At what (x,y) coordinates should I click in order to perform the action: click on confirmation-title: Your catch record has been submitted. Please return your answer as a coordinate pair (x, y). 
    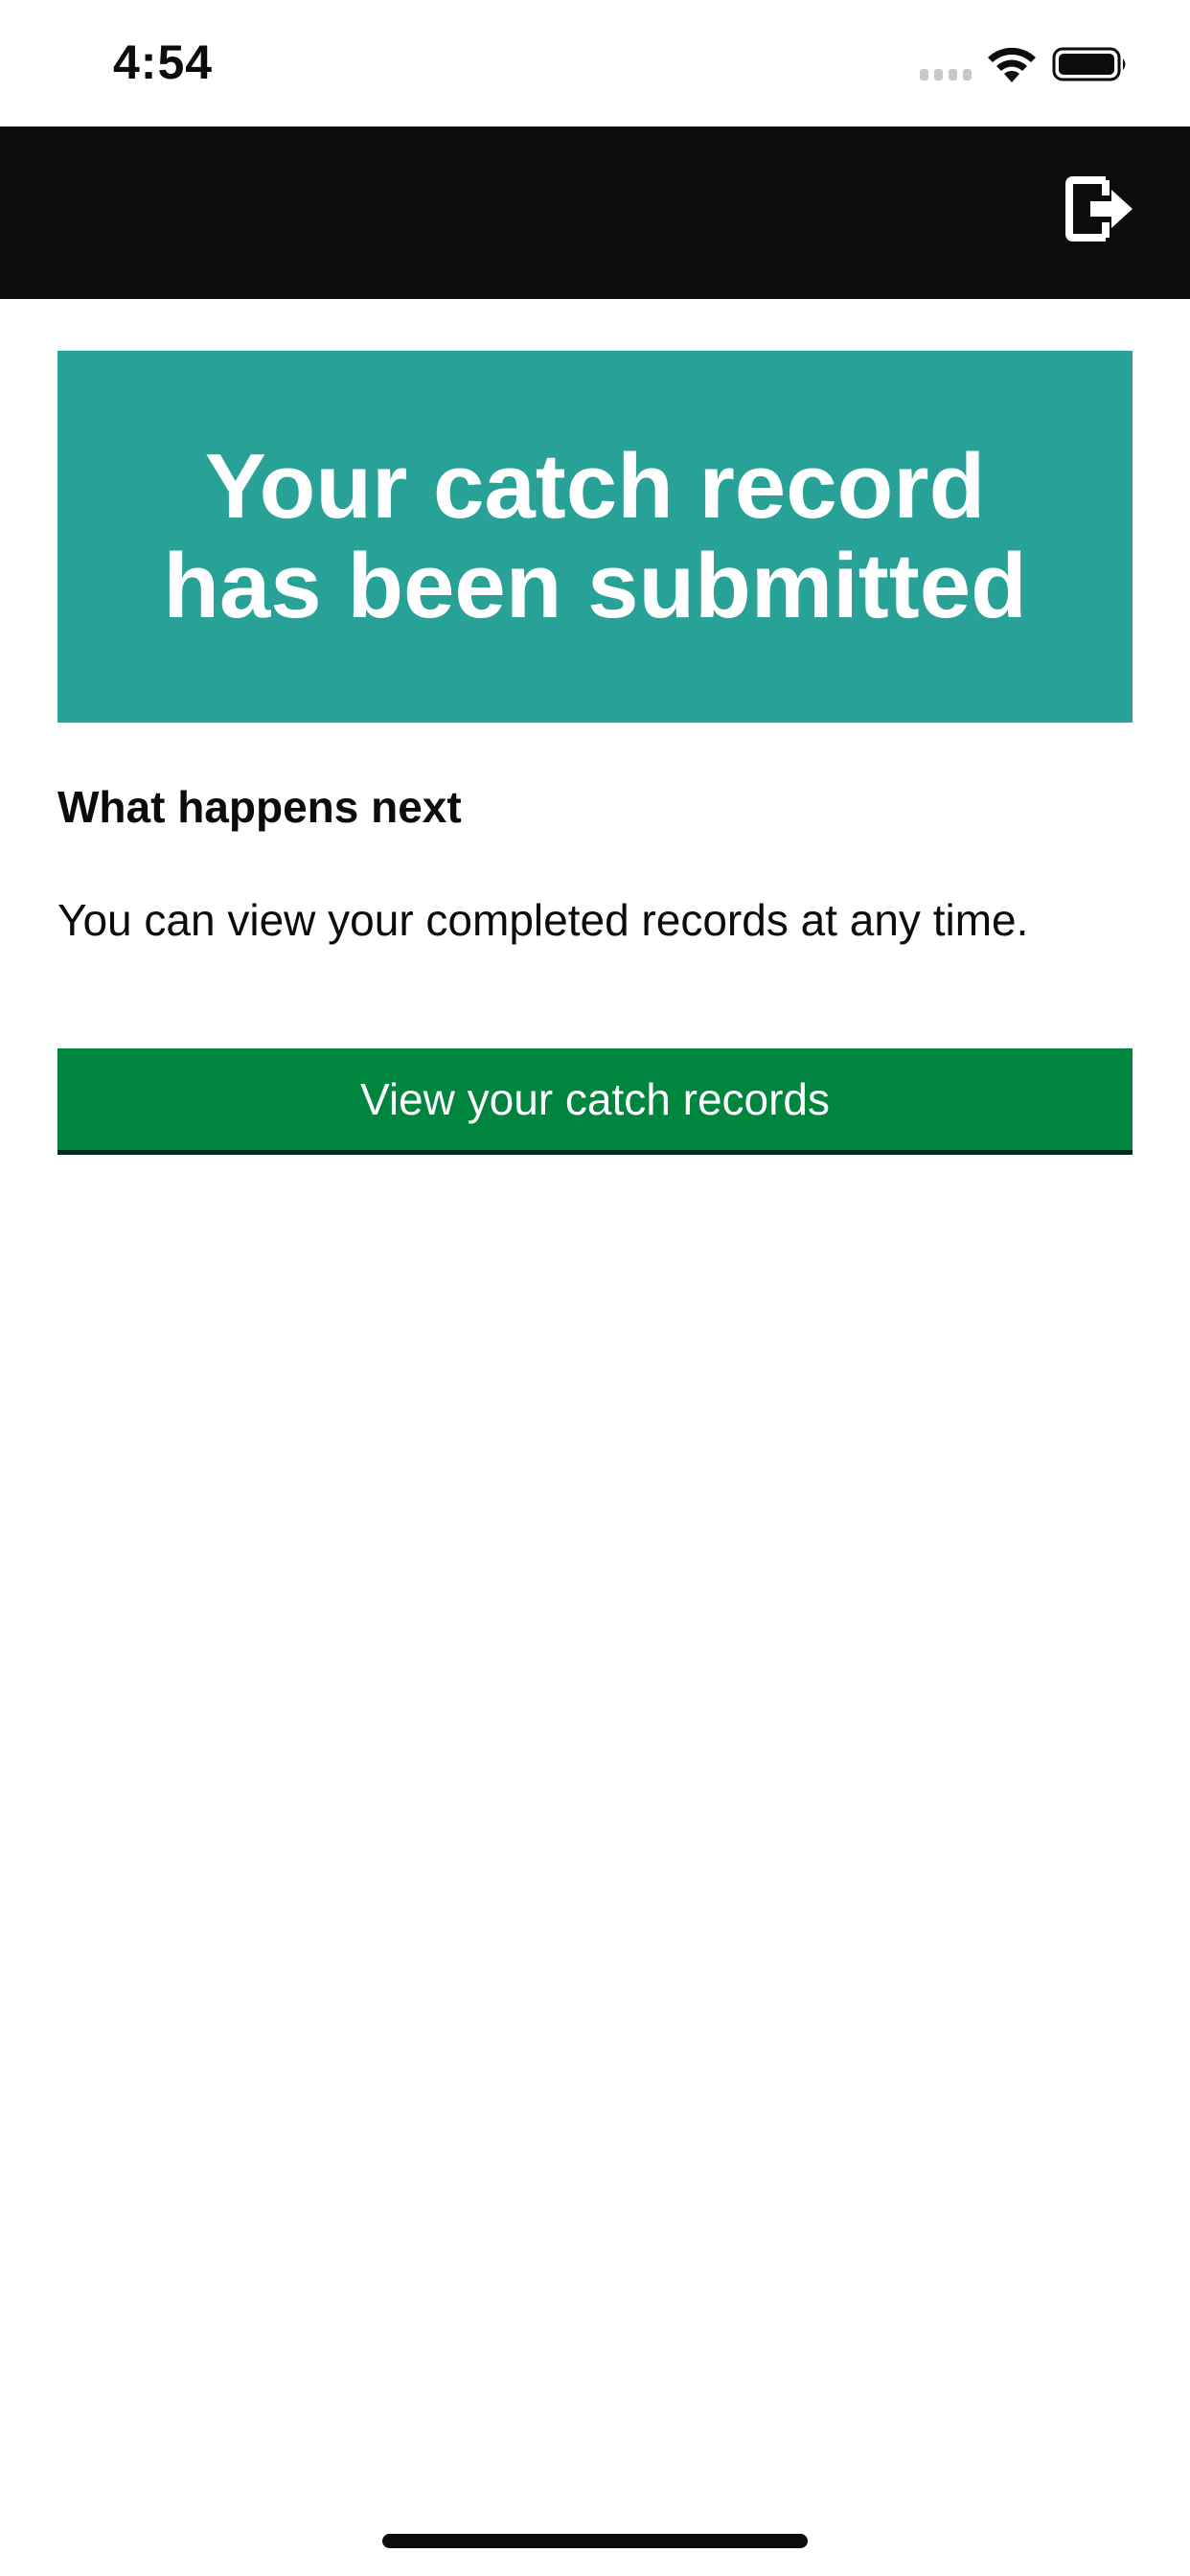
    Looking at the image, I should click on (595, 536).